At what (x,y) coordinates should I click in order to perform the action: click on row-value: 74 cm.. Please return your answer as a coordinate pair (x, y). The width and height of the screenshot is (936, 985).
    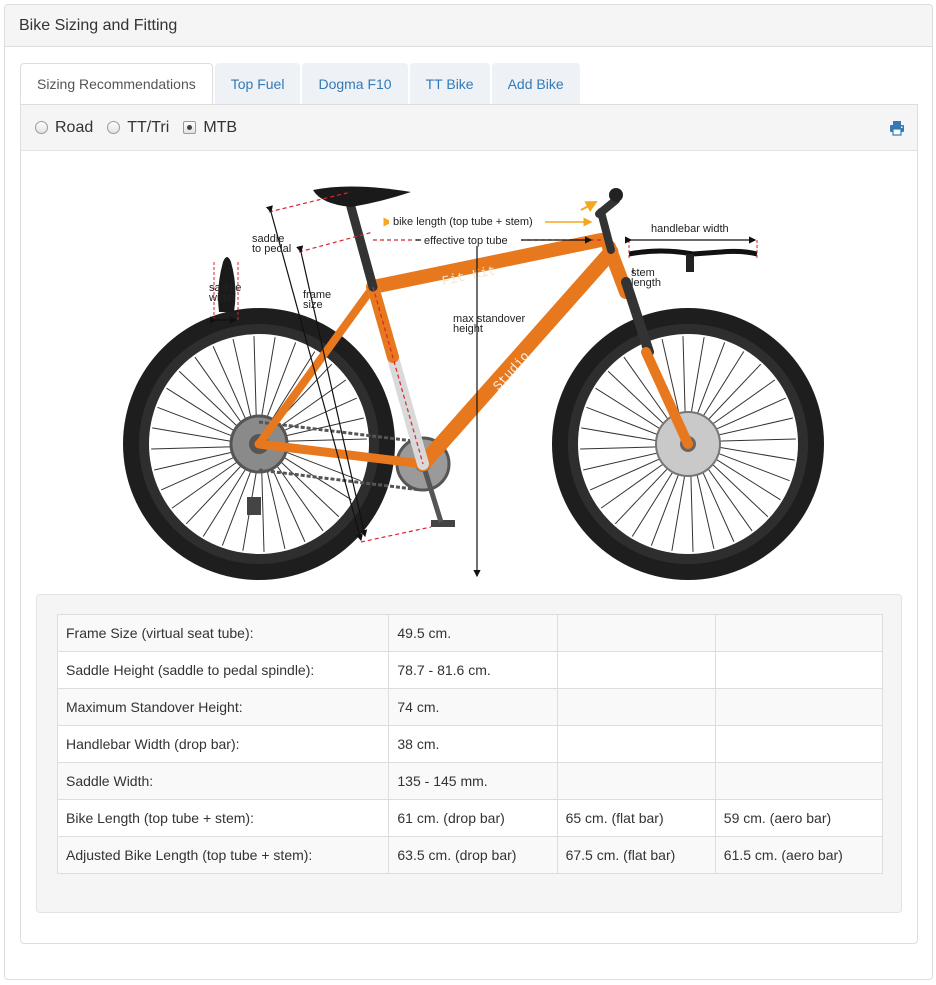
    Looking at the image, I should click on (473, 707).